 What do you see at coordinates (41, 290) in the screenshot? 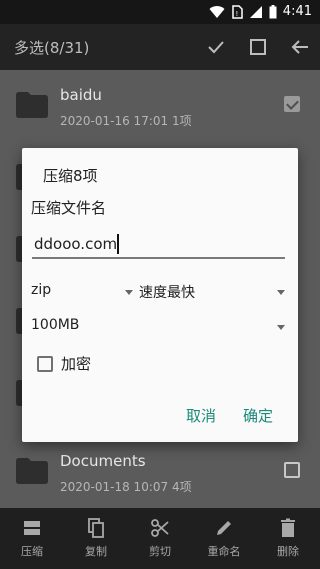
I see `format-value: zip` at bounding box center [41, 290].